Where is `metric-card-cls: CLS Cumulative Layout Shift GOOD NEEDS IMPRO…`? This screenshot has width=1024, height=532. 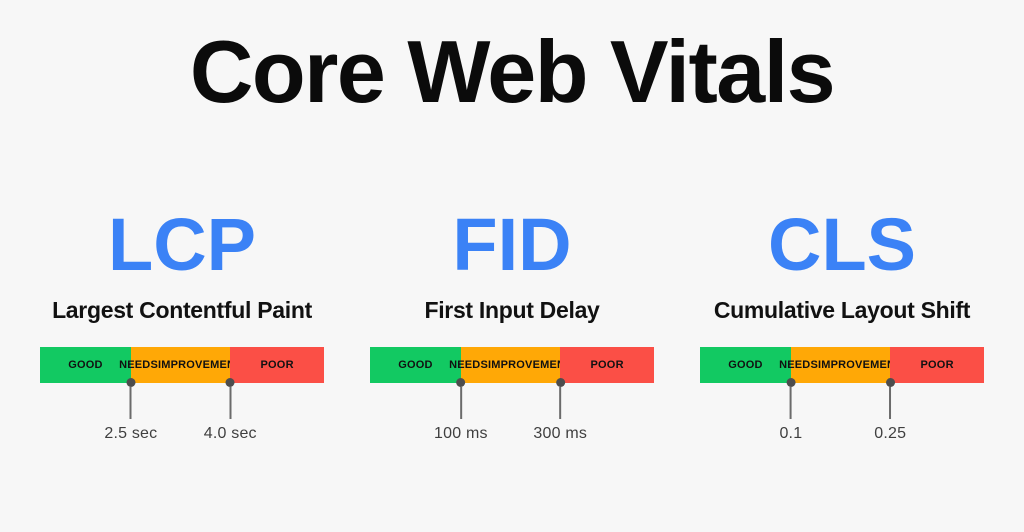 metric-card-cls: CLS Cumulative Layout Shift GOOD NEEDS IMPRO… is located at coordinates (842, 322).